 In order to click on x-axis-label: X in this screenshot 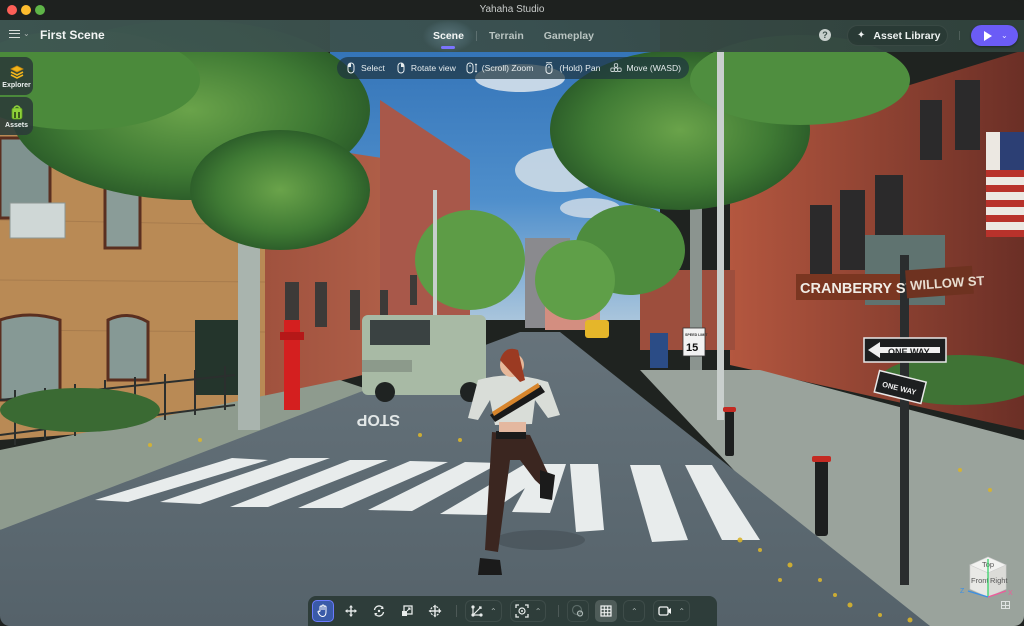, I will do `click(1010, 593)`.